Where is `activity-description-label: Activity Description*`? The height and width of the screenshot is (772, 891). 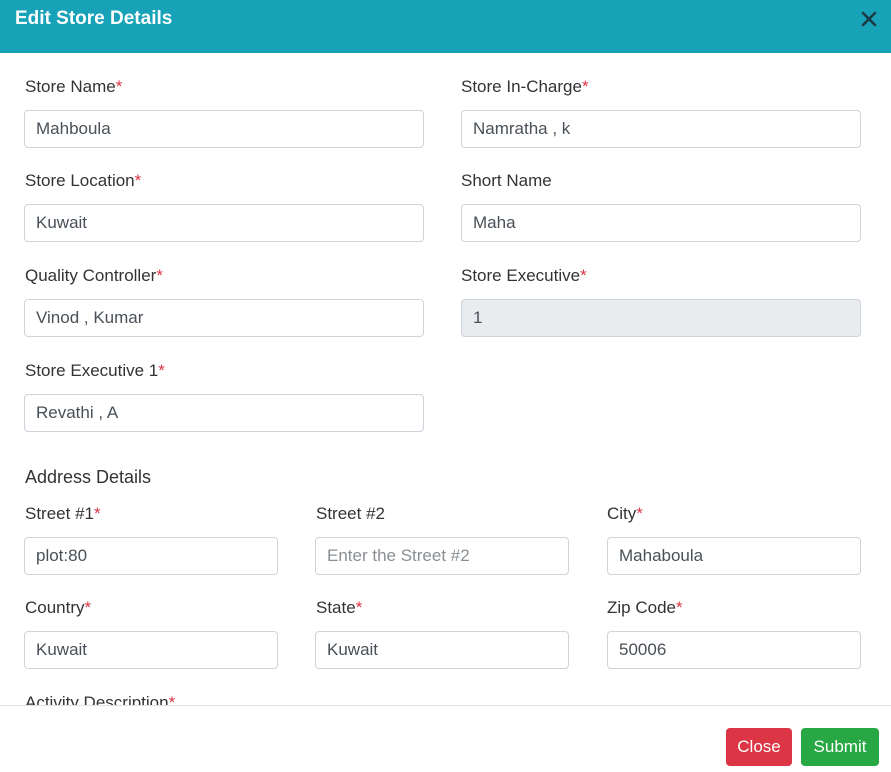 activity-description-label: Activity Description* is located at coordinates (100, 699).